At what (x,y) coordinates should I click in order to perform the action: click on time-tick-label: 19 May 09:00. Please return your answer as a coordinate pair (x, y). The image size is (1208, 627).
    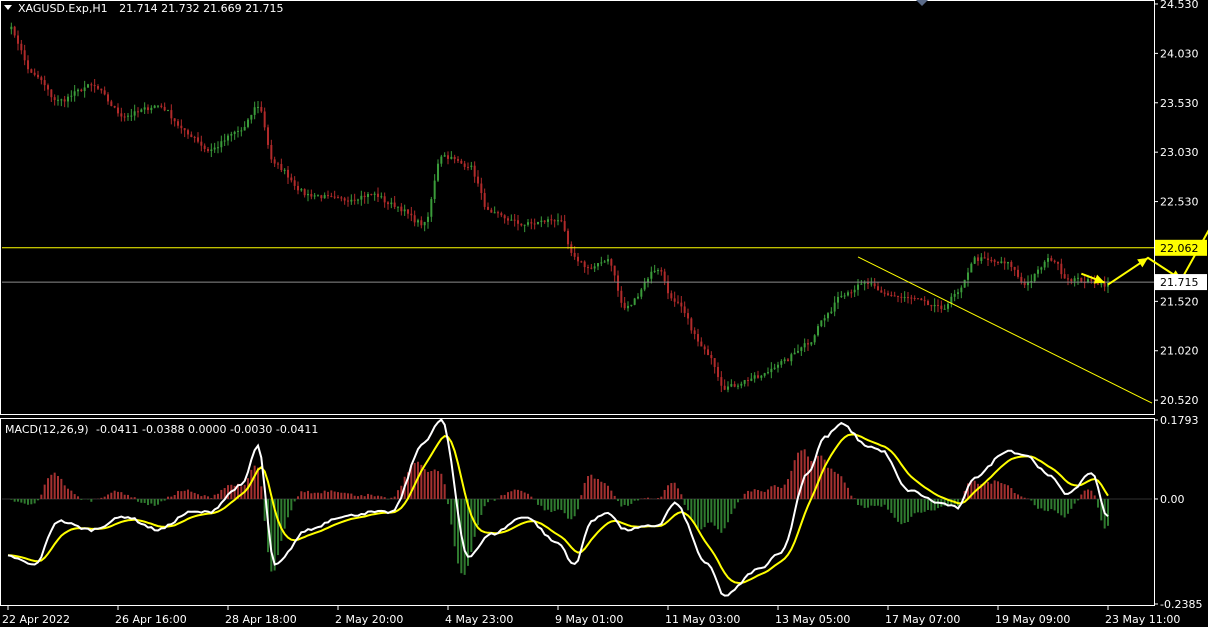
    Looking at the image, I should click on (1032, 619).